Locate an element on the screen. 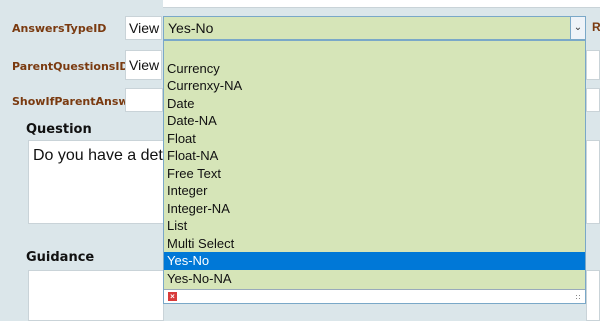 The image size is (600, 321). parent-questions-view-button: View is located at coordinates (143, 65).